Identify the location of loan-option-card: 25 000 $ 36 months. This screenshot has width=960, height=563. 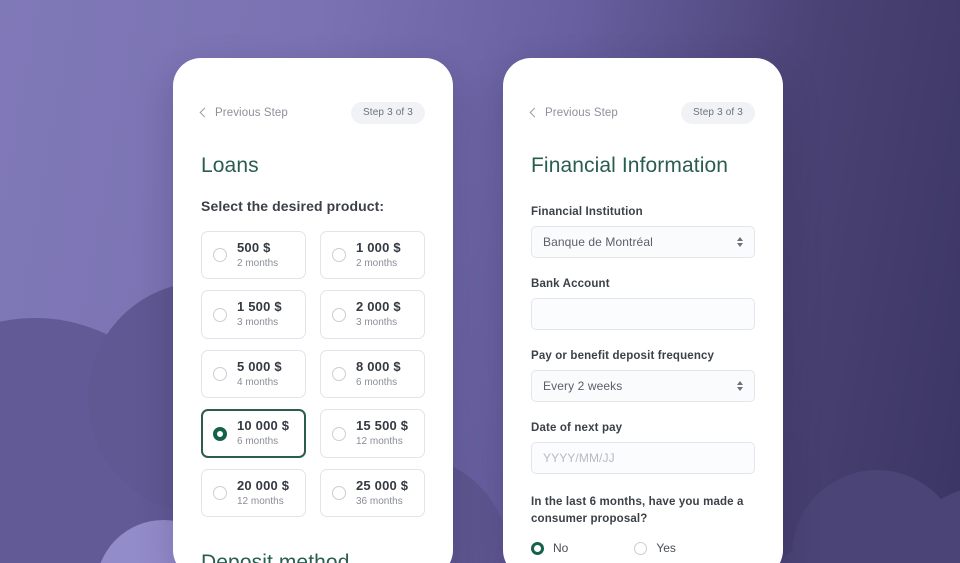
(372, 493).